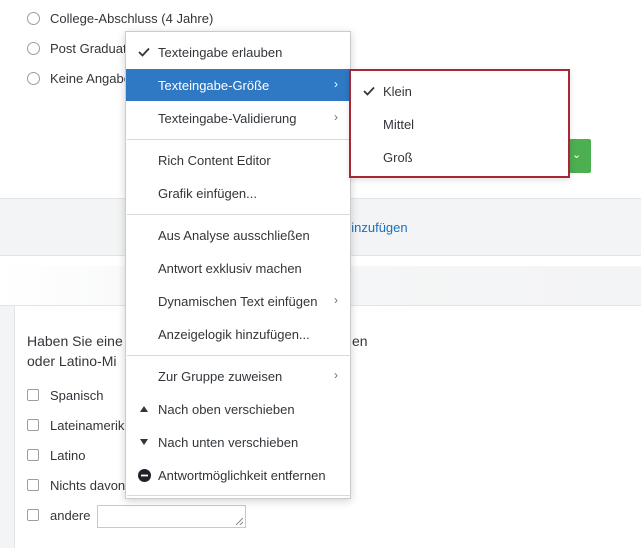  What do you see at coordinates (68, 455) in the screenshot?
I see `checkbox-option-label: Latino` at bounding box center [68, 455].